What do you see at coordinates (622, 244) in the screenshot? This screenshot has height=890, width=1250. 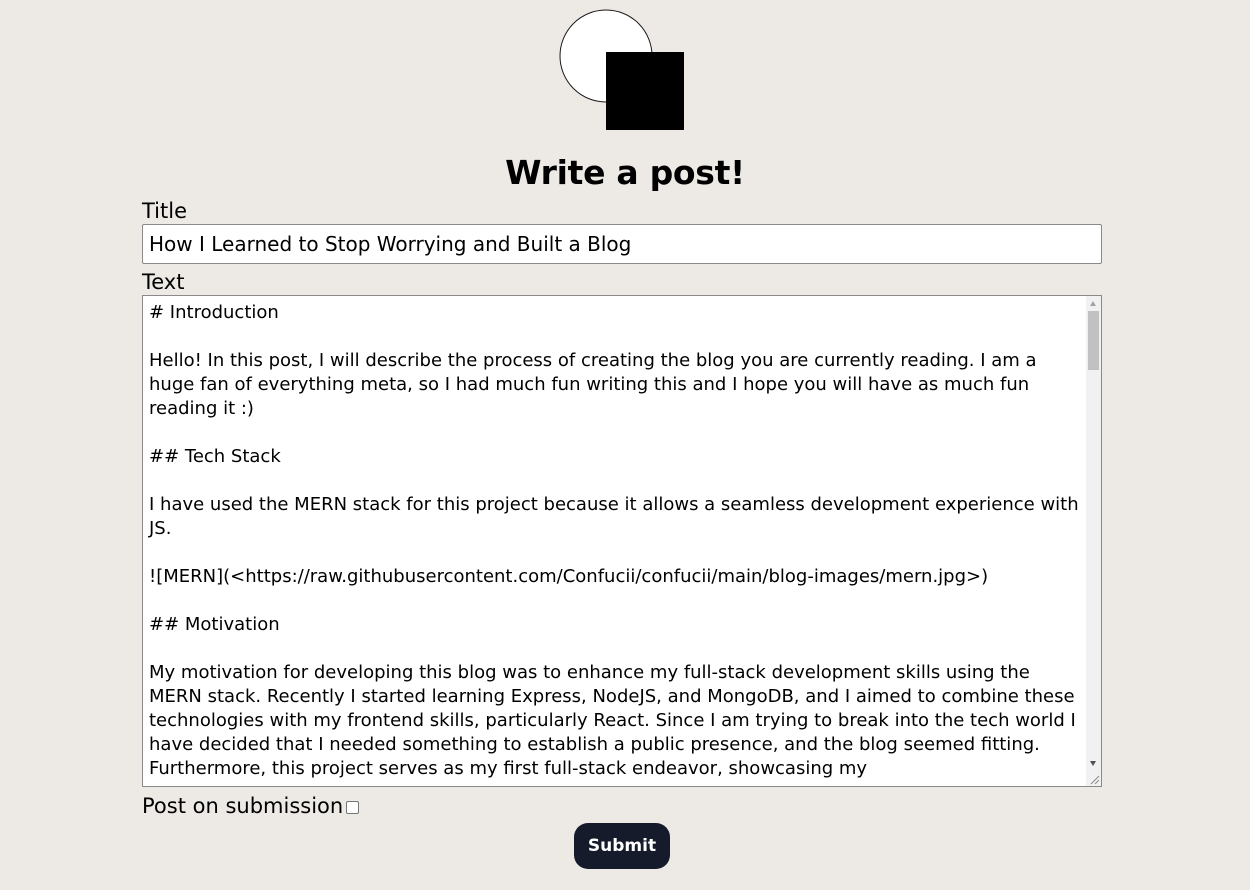 I see `title-input` at bounding box center [622, 244].